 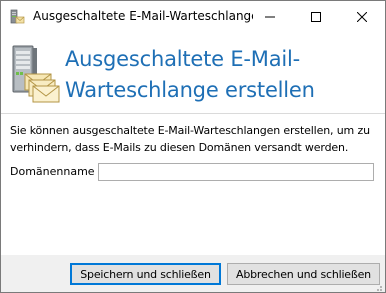 I want to click on cancel-and-close-button: Abbrechen und schließen, so click(x=303, y=274).